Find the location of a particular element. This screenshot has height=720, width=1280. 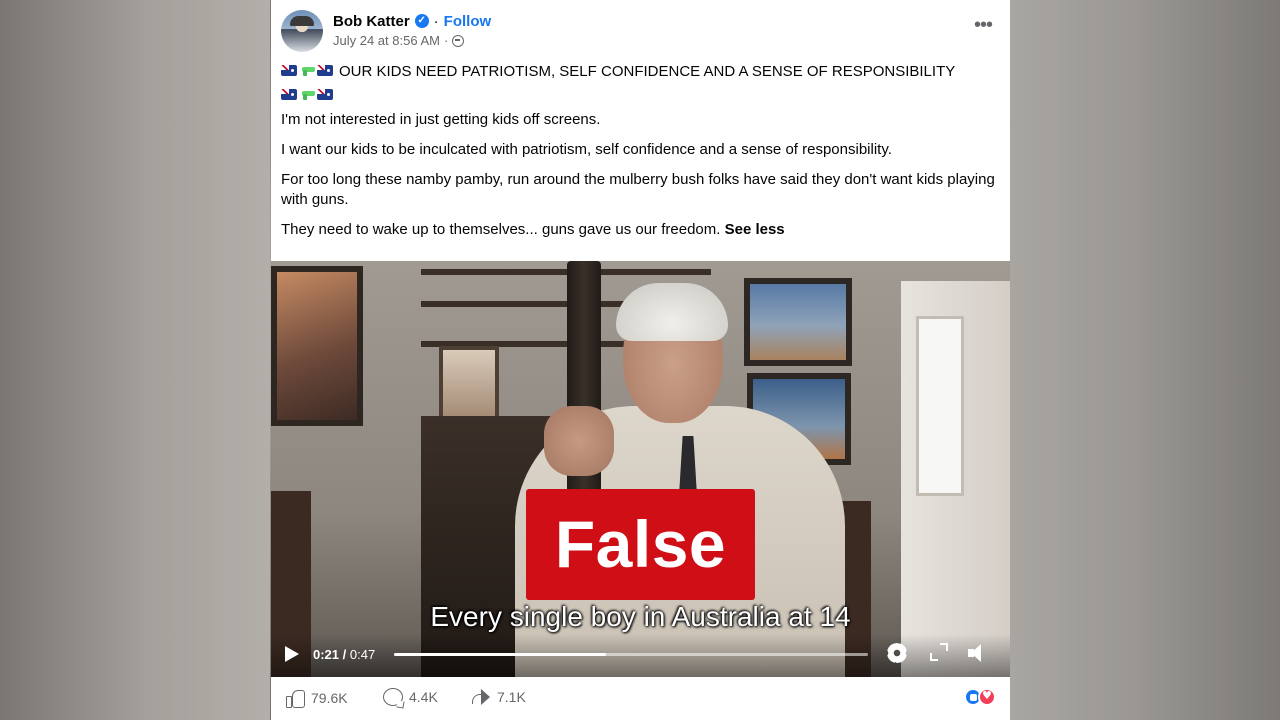

video-scene-hand is located at coordinates (579, 441).